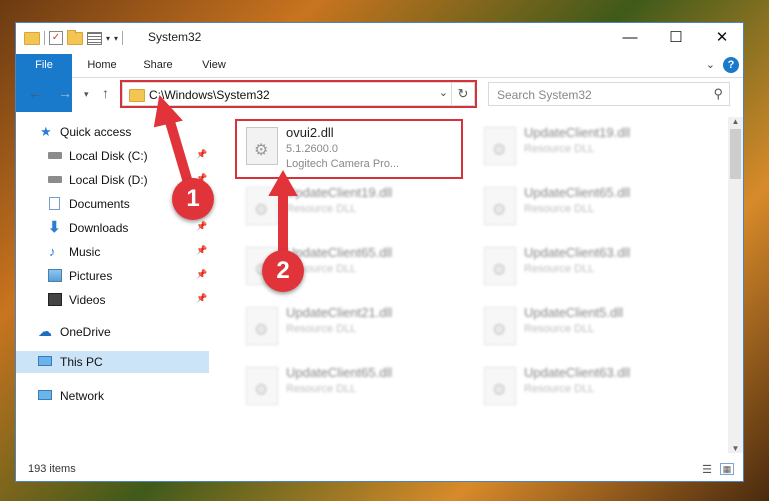 This screenshot has width=769, height=501. I want to click on nav-item-local-disk-c: Local Disk (C:) 📌, so click(112, 156).